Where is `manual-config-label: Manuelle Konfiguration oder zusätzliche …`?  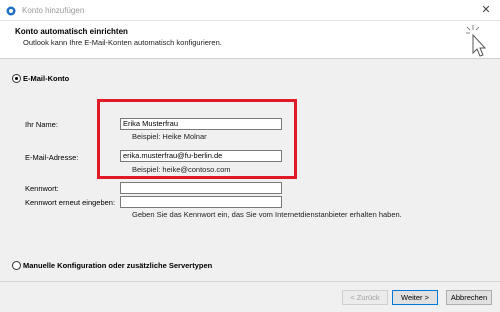 manual-config-label: Manuelle Konfiguration oder zusätzliche … is located at coordinates (118, 265).